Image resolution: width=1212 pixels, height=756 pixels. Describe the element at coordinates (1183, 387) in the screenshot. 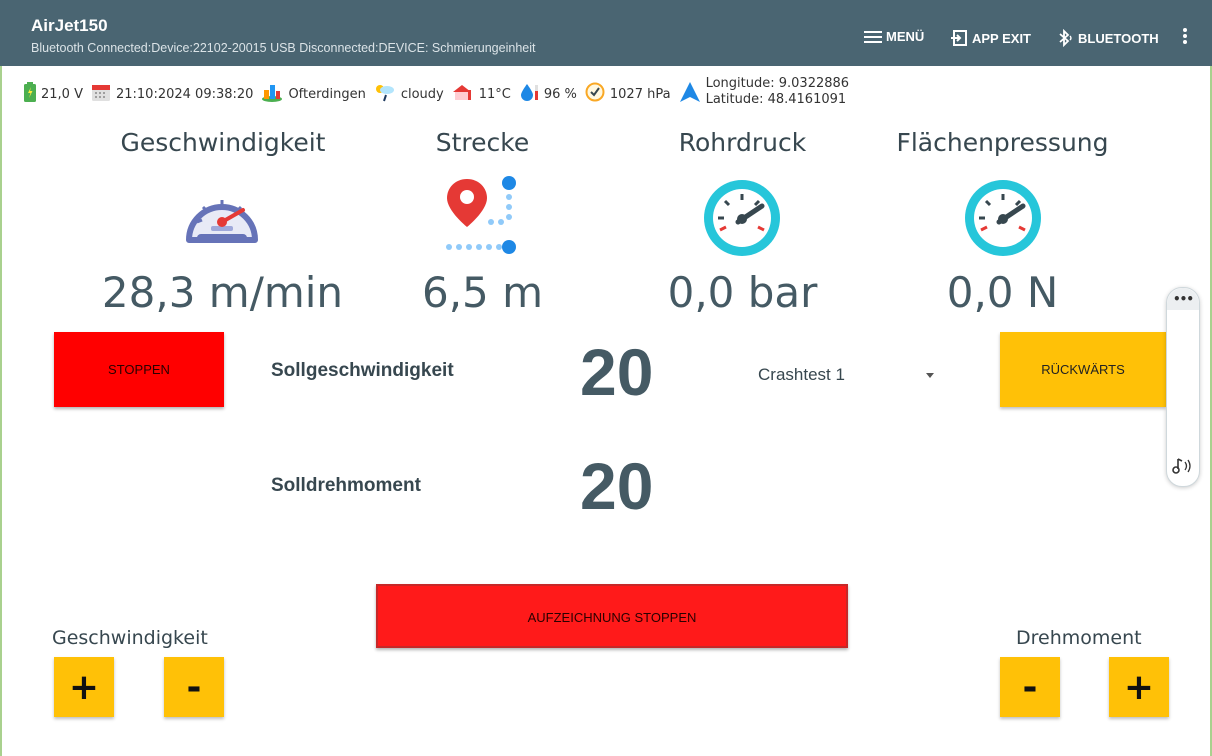

I see `floating-side-panel: •••` at that location.